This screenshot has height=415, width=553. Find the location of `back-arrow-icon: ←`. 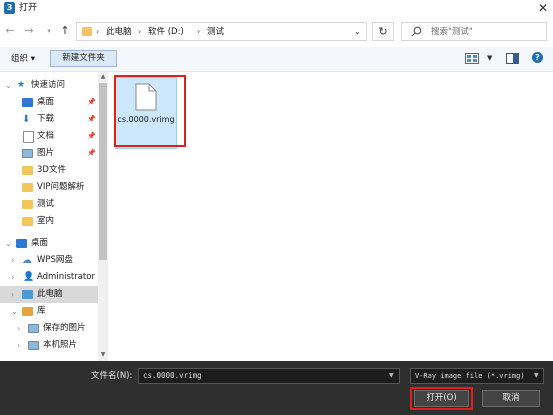

back-arrow-icon: ← is located at coordinates (10, 31).